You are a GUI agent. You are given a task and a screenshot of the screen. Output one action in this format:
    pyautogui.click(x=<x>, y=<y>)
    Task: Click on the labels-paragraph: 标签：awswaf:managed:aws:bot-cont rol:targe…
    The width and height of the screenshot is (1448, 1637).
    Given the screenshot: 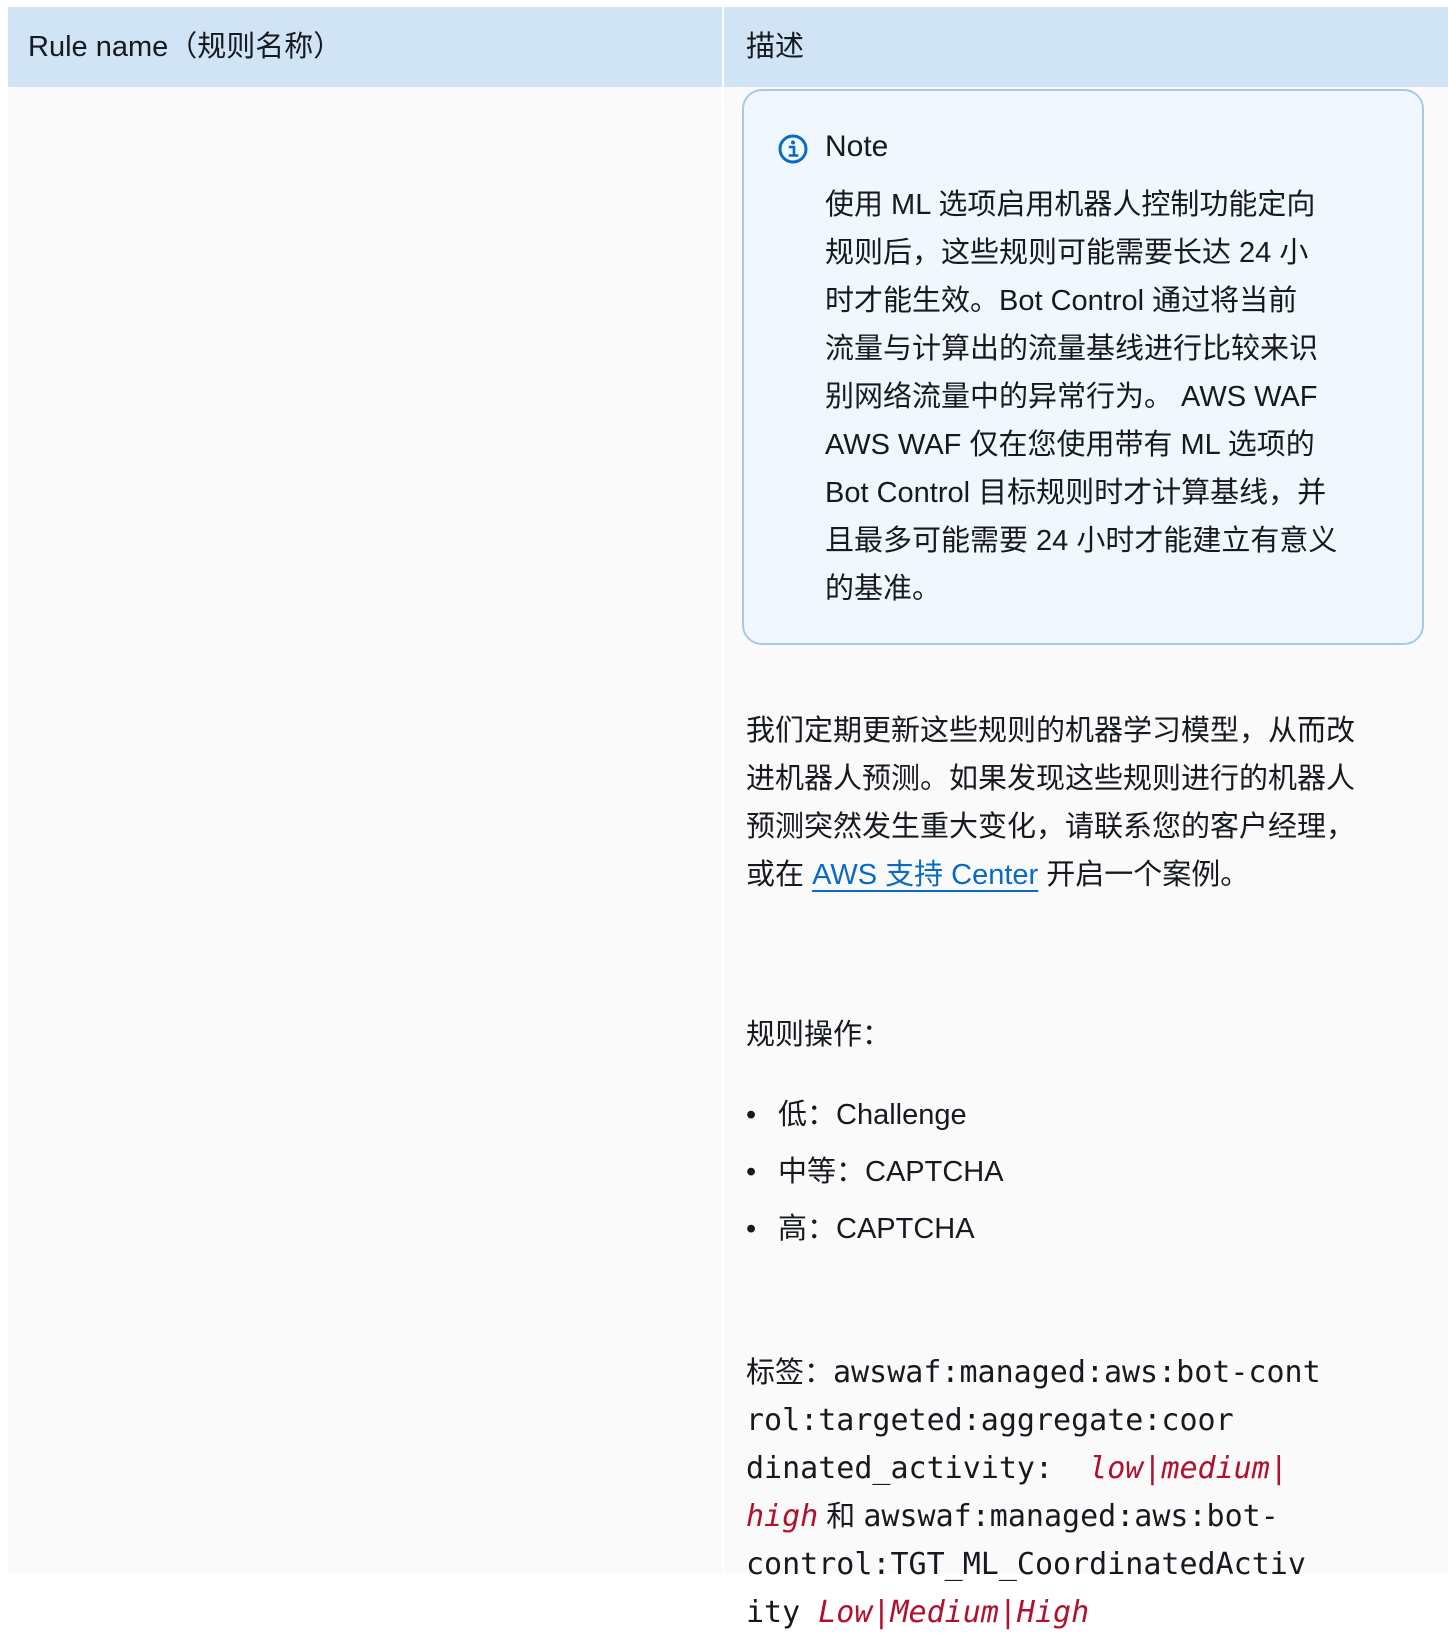 What is the action you would take?
    pyautogui.click(x=1066, y=1493)
    